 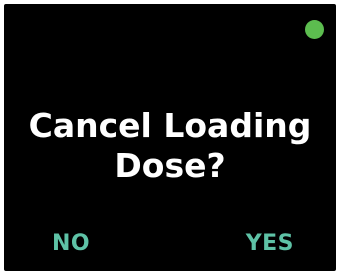 I want to click on no-button: NO, so click(x=71, y=244).